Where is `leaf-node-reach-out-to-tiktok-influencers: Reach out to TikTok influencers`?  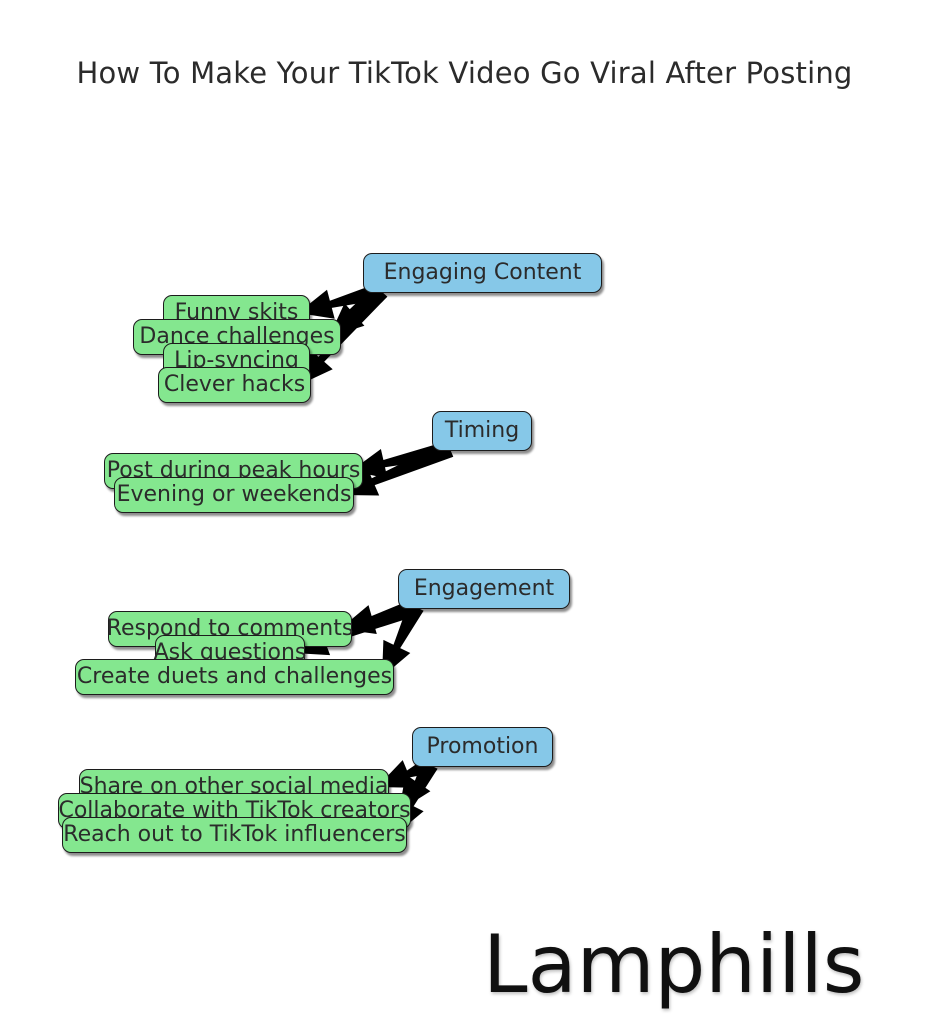 leaf-node-reach-out-to-tiktok-influencers: Reach out to TikTok influencers is located at coordinates (234, 835).